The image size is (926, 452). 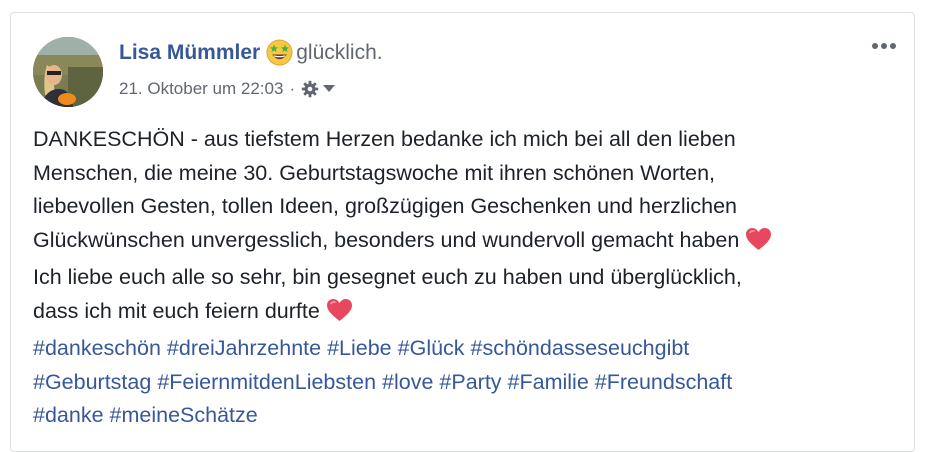 I want to click on hashtag-link: #Familie, so click(x=548, y=382).